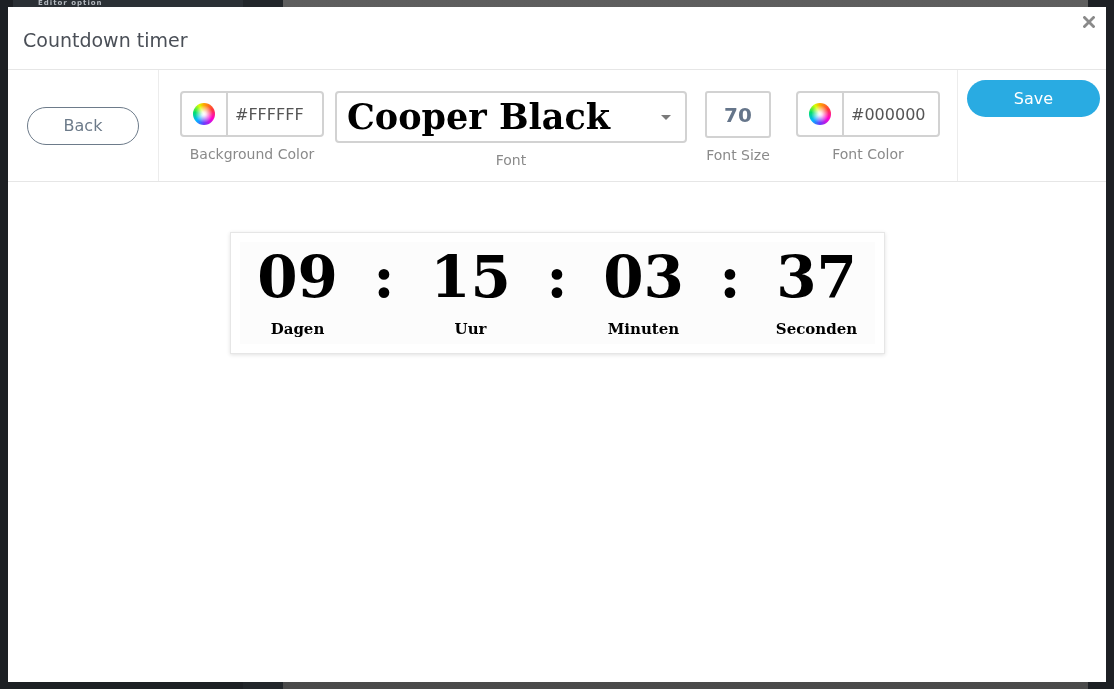 The height and width of the screenshot is (689, 1114). Describe the element at coordinates (511, 160) in the screenshot. I see `field-label: Font` at that location.